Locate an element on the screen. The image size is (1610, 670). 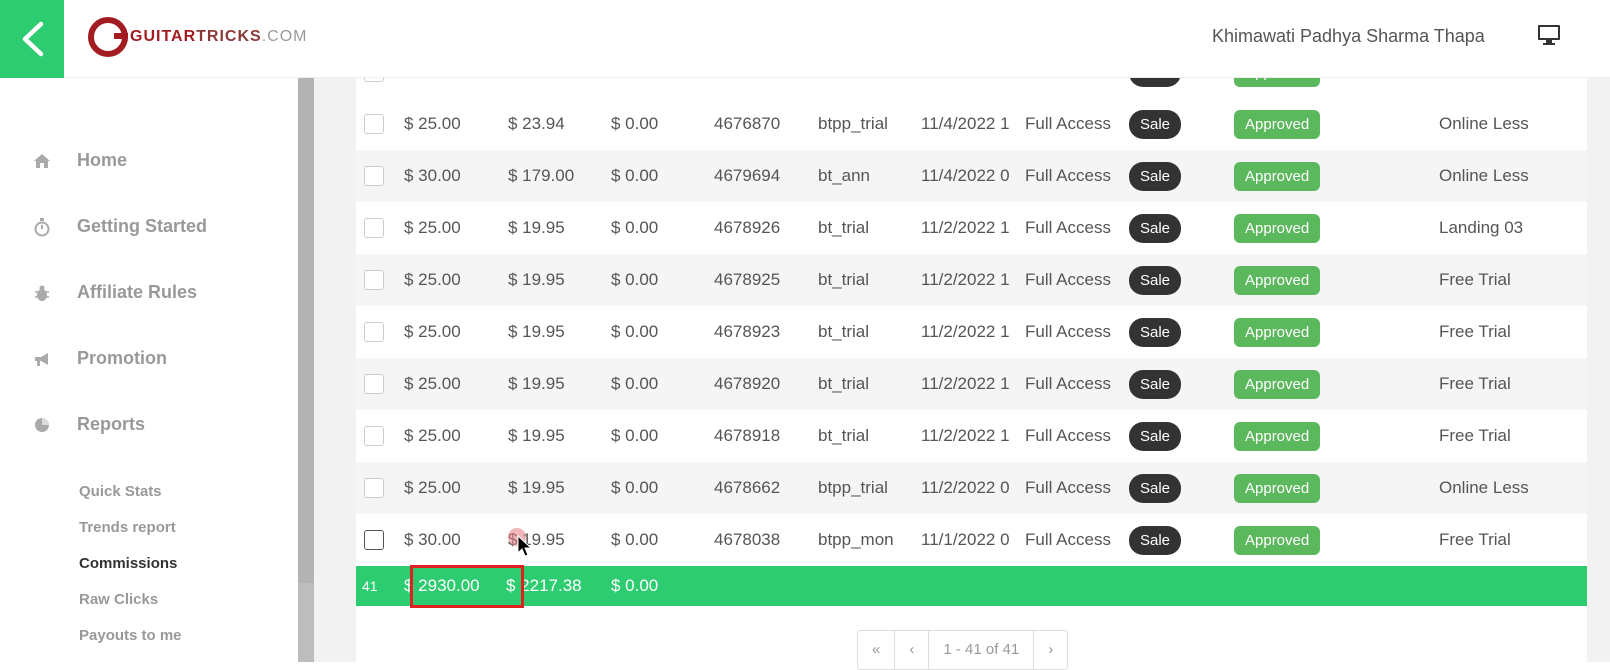
cell-code: btpp_trial is located at coordinates (853, 123).